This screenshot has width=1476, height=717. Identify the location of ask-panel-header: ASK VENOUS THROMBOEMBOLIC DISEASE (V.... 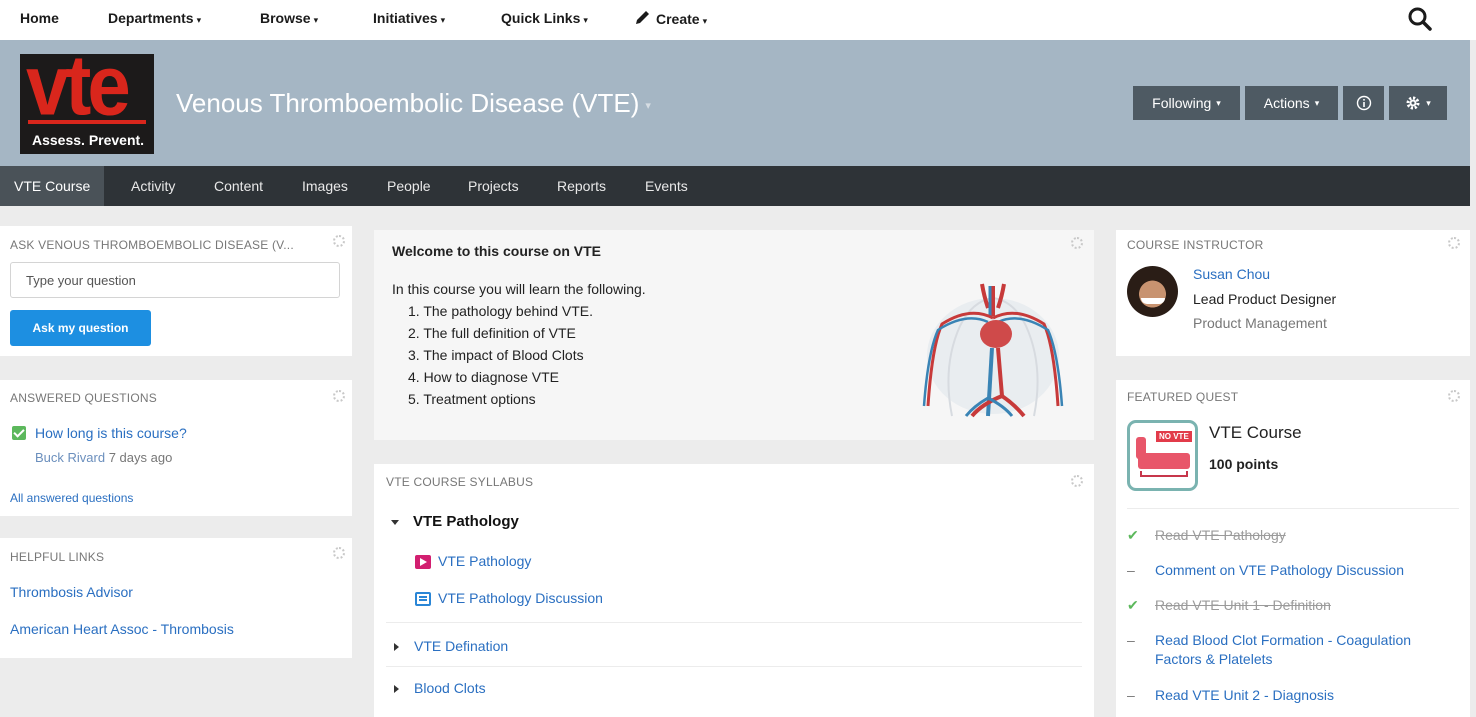
(152, 245).